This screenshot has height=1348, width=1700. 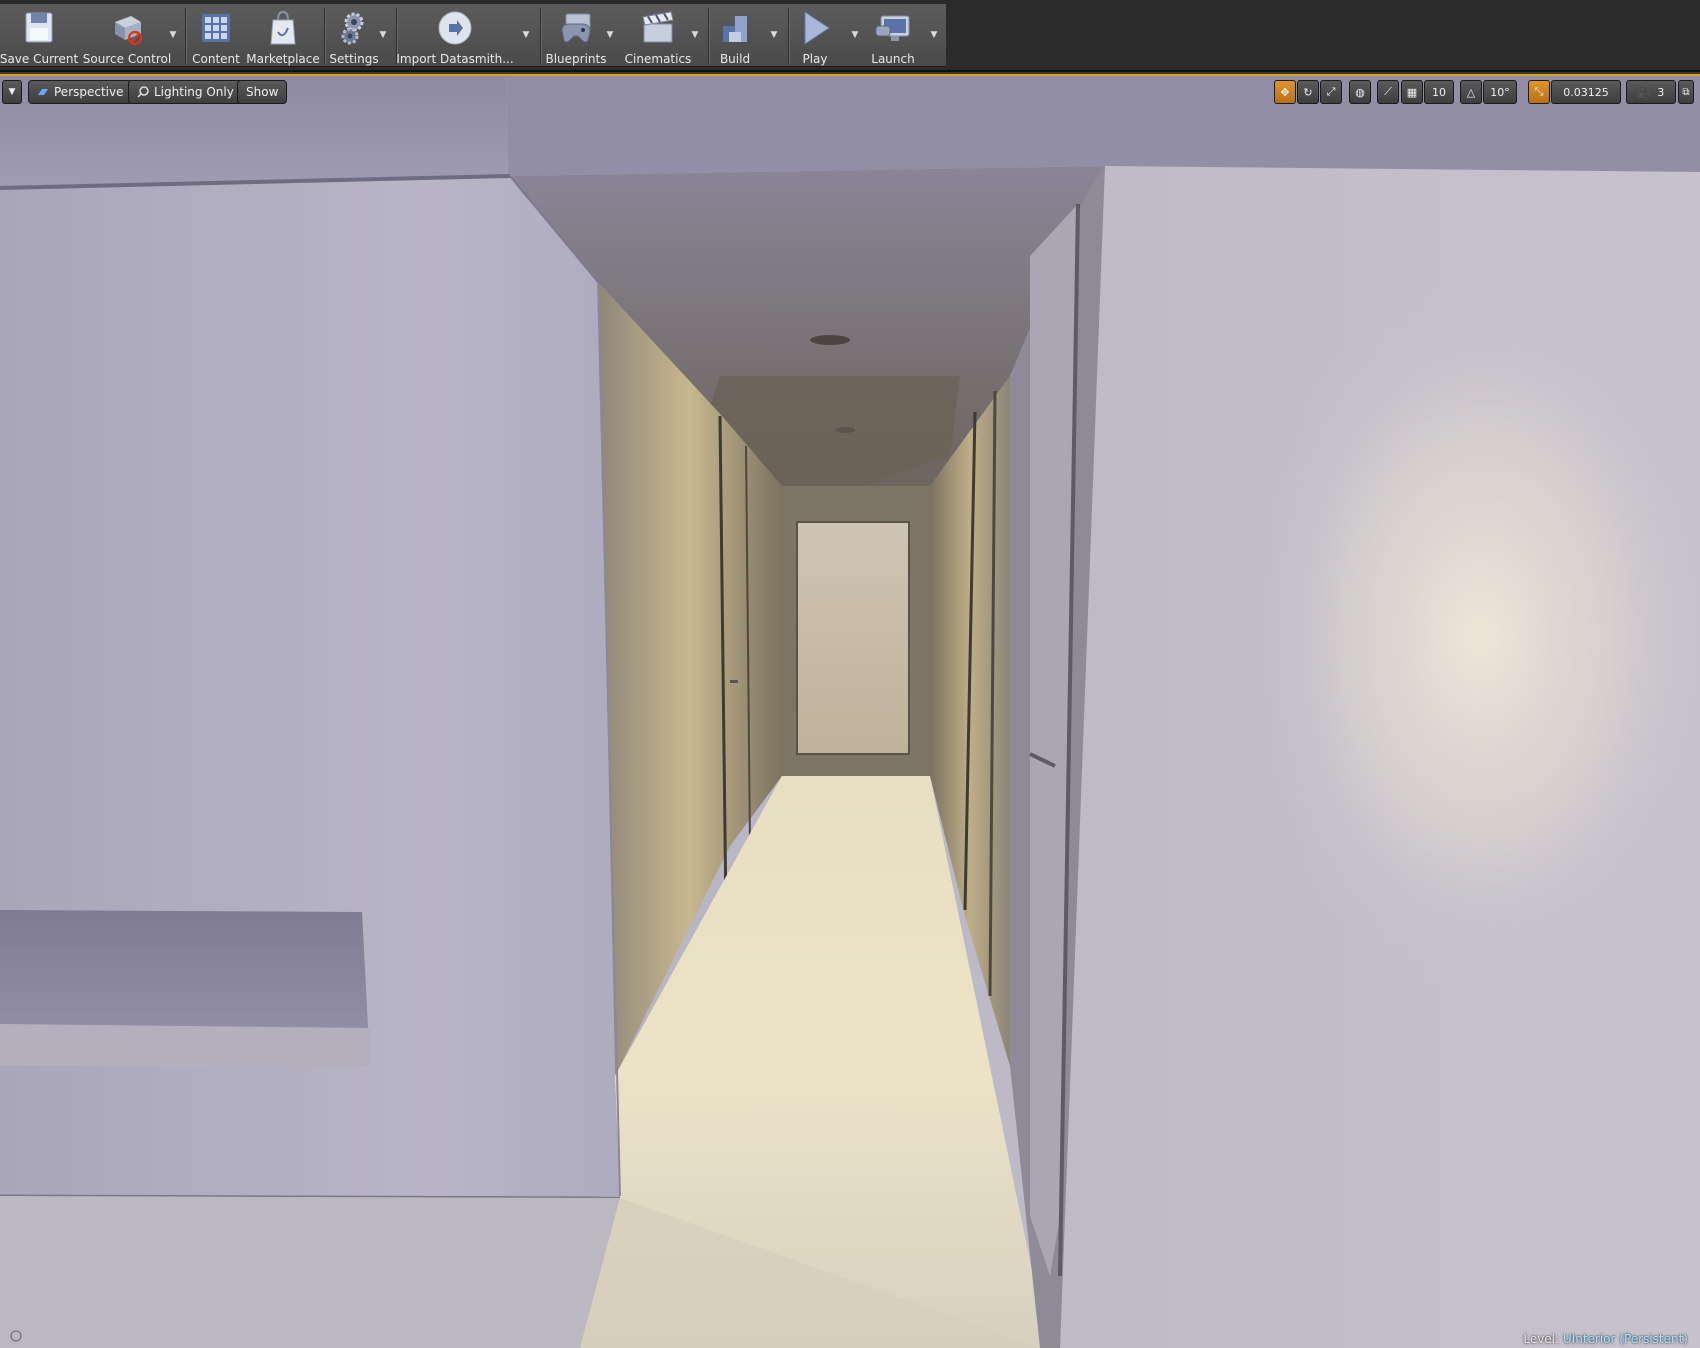 I want to click on move-icon: ✥, so click(x=1285, y=92).